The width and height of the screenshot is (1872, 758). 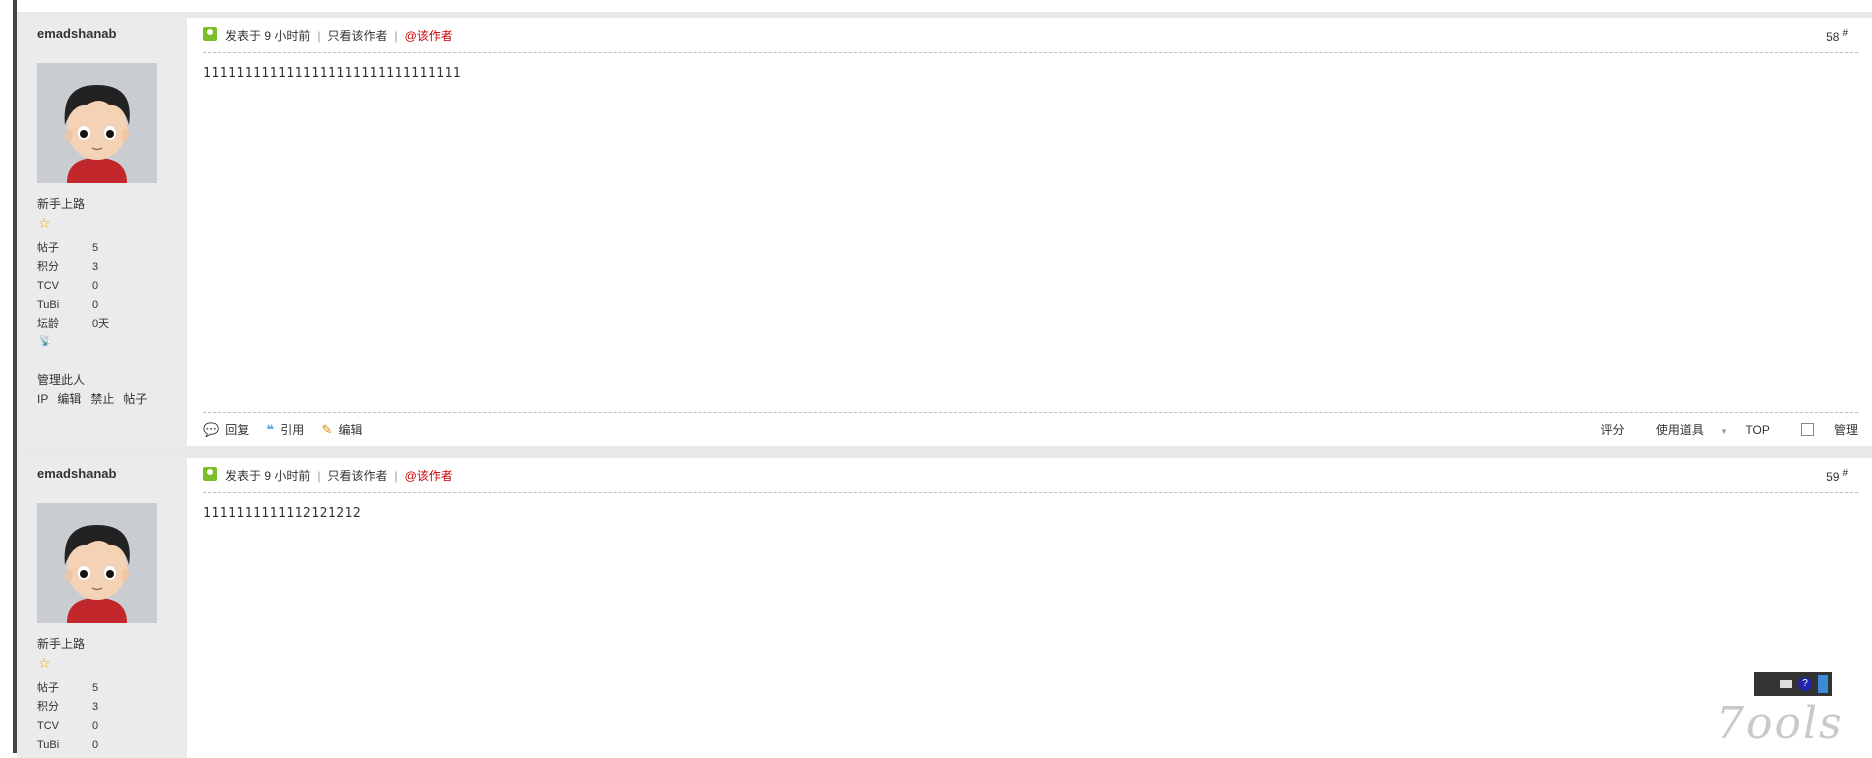 What do you see at coordinates (944, 452) in the screenshot?
I see `post-separator` at bounding box center [944, 452].